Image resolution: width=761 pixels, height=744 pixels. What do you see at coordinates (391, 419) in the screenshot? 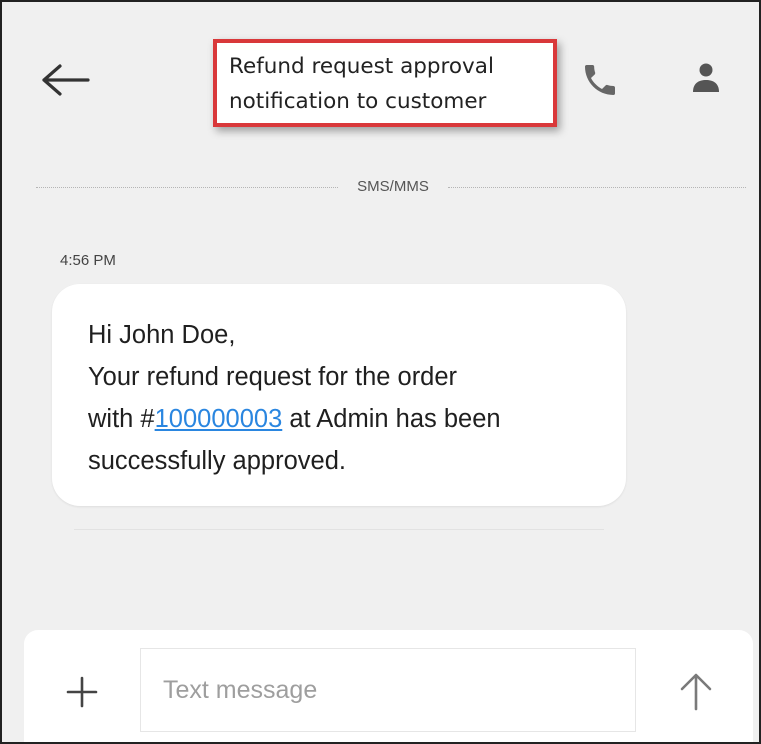
I see `order-suffix: at Admin has been` at bounding box center [391, 419].